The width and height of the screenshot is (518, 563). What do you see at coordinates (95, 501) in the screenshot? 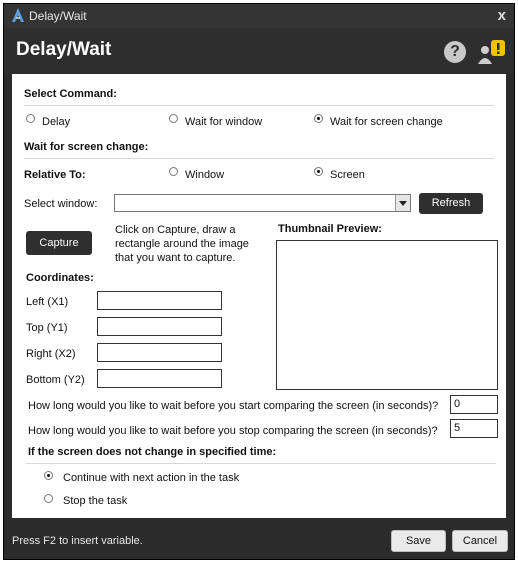
I see `radio-stop-task-label: Stop the task` at bounding box center [95, 501].